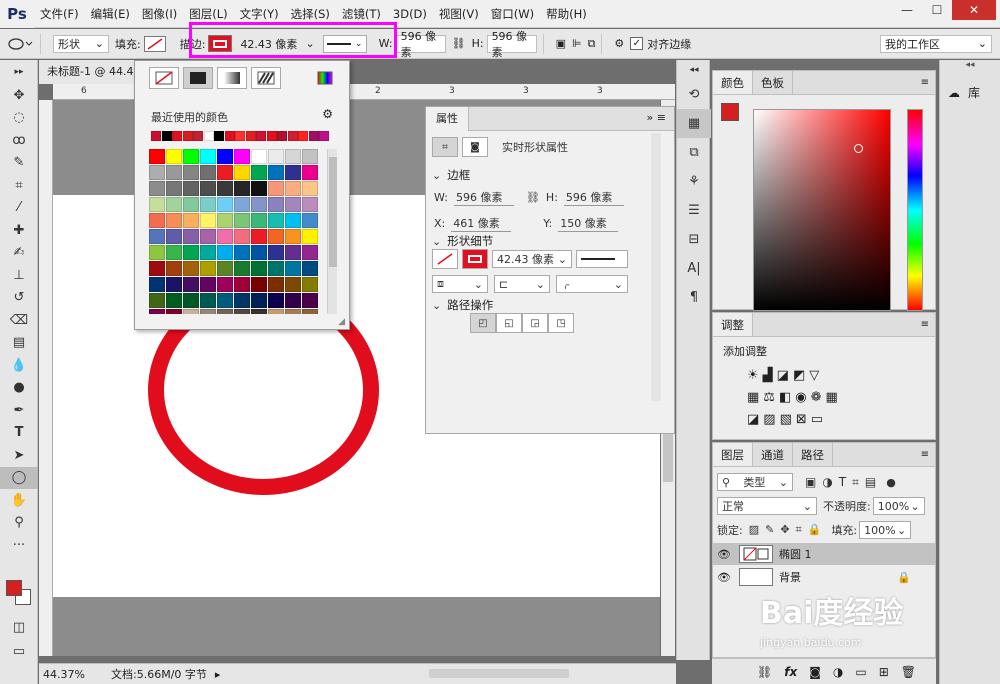 The image size is (1000, 684). What do you see at coordinates (755, 482) in the screenshot?
I see `layer-filter-select: ⚲ 类型 ⌄` at bounding box center [755, 482].